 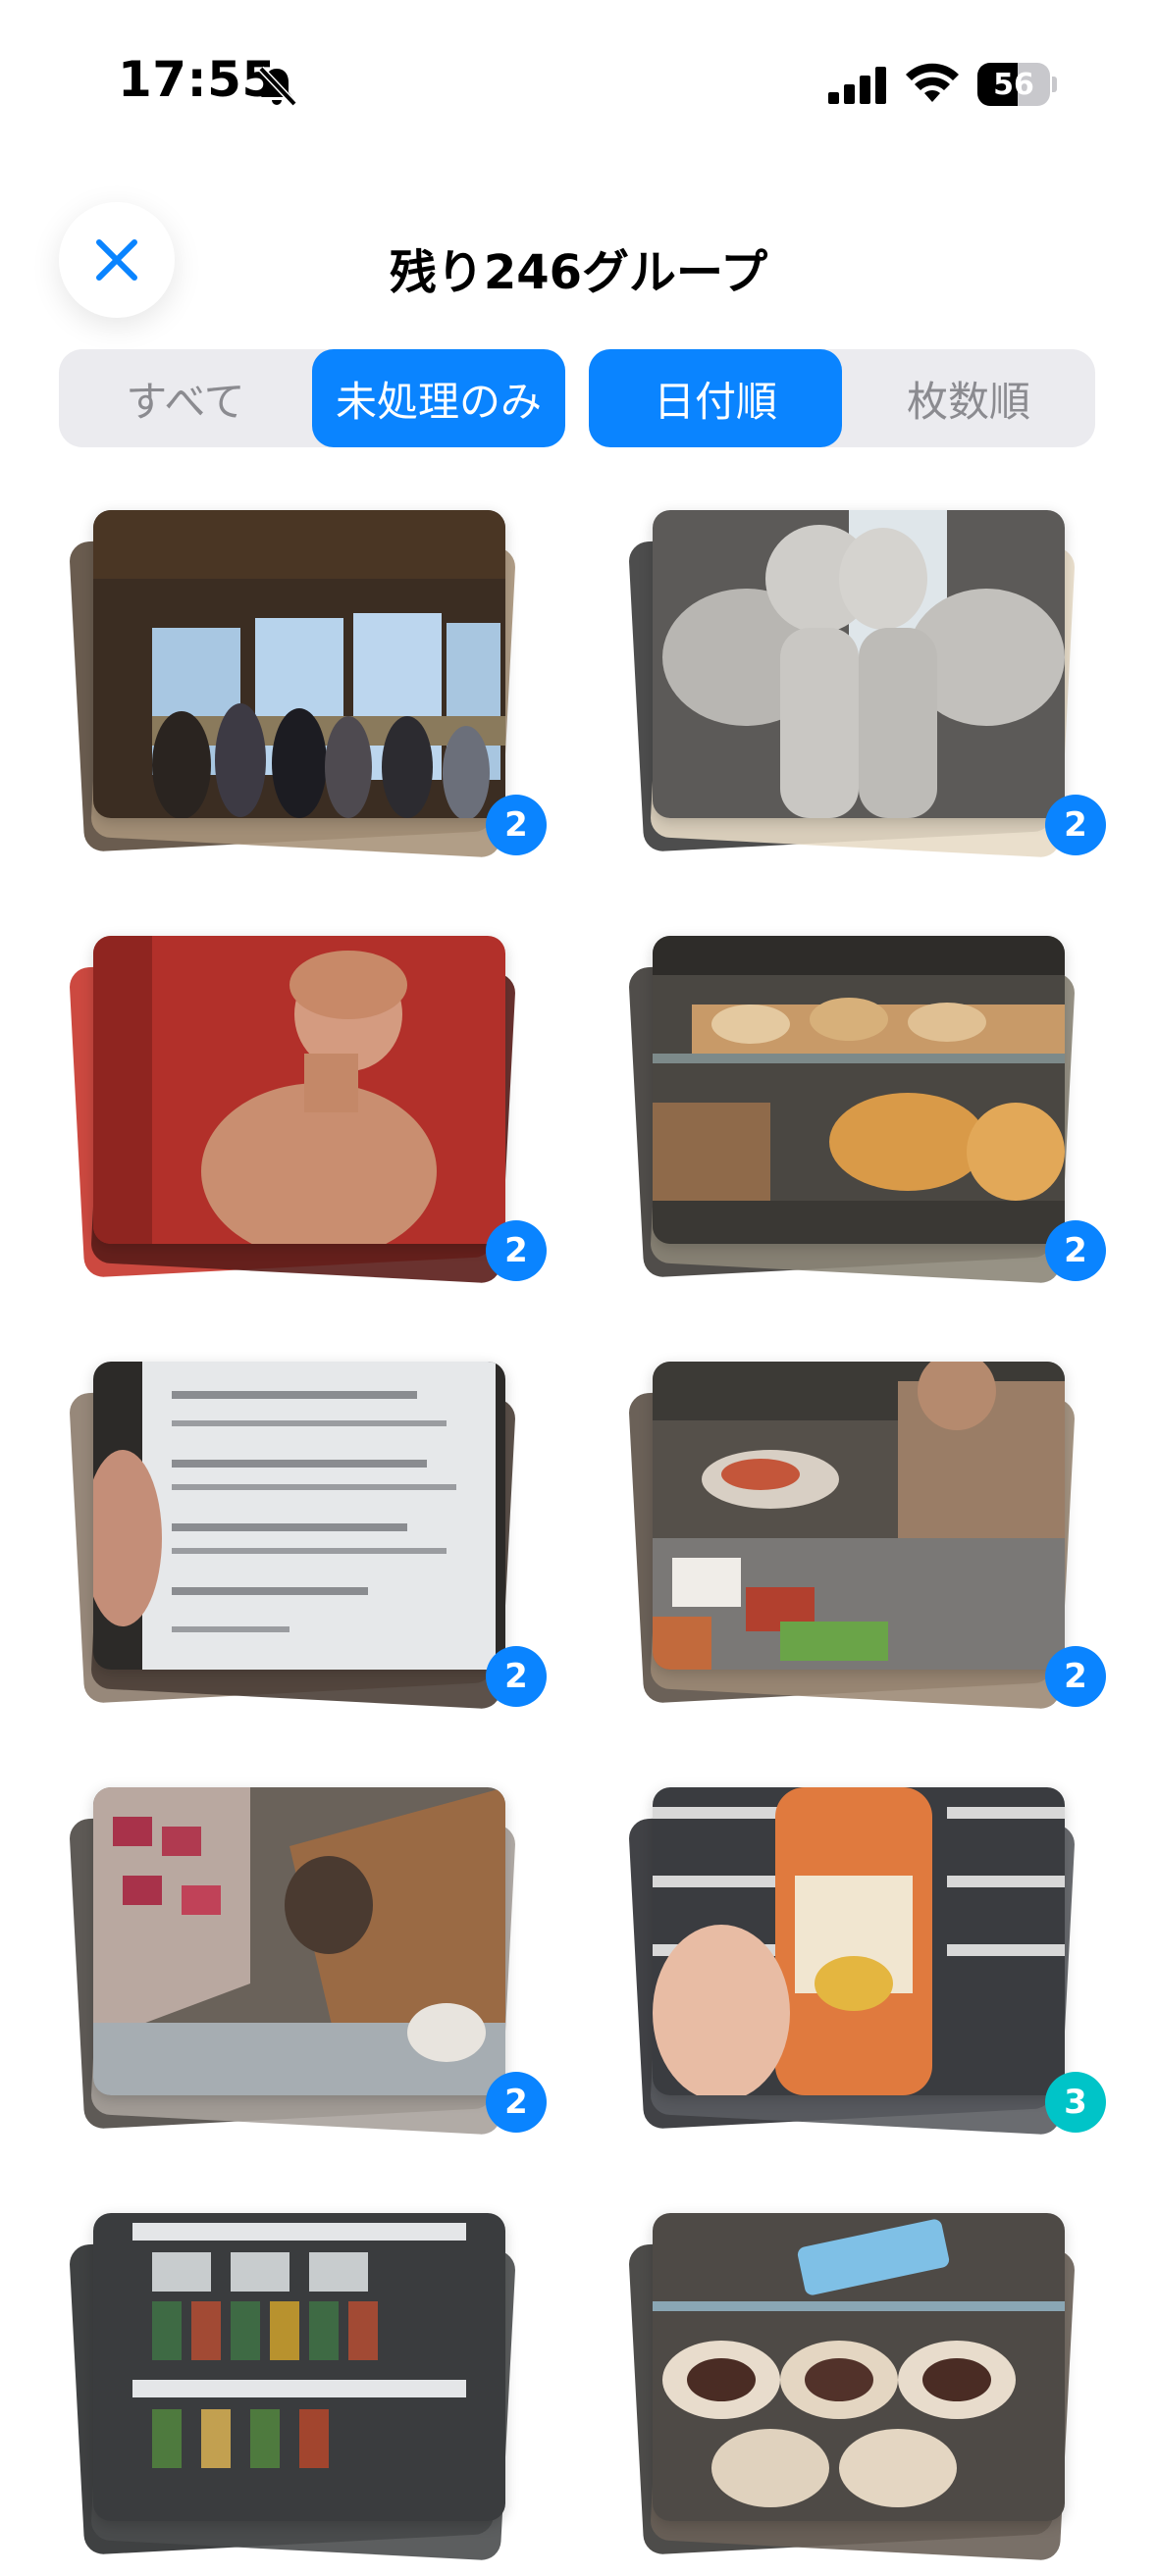 What do you see at coordinates (1075, 2102) in the screenshot?
I see `group-count-badge: 3` at bounding box center [1075, 2102].